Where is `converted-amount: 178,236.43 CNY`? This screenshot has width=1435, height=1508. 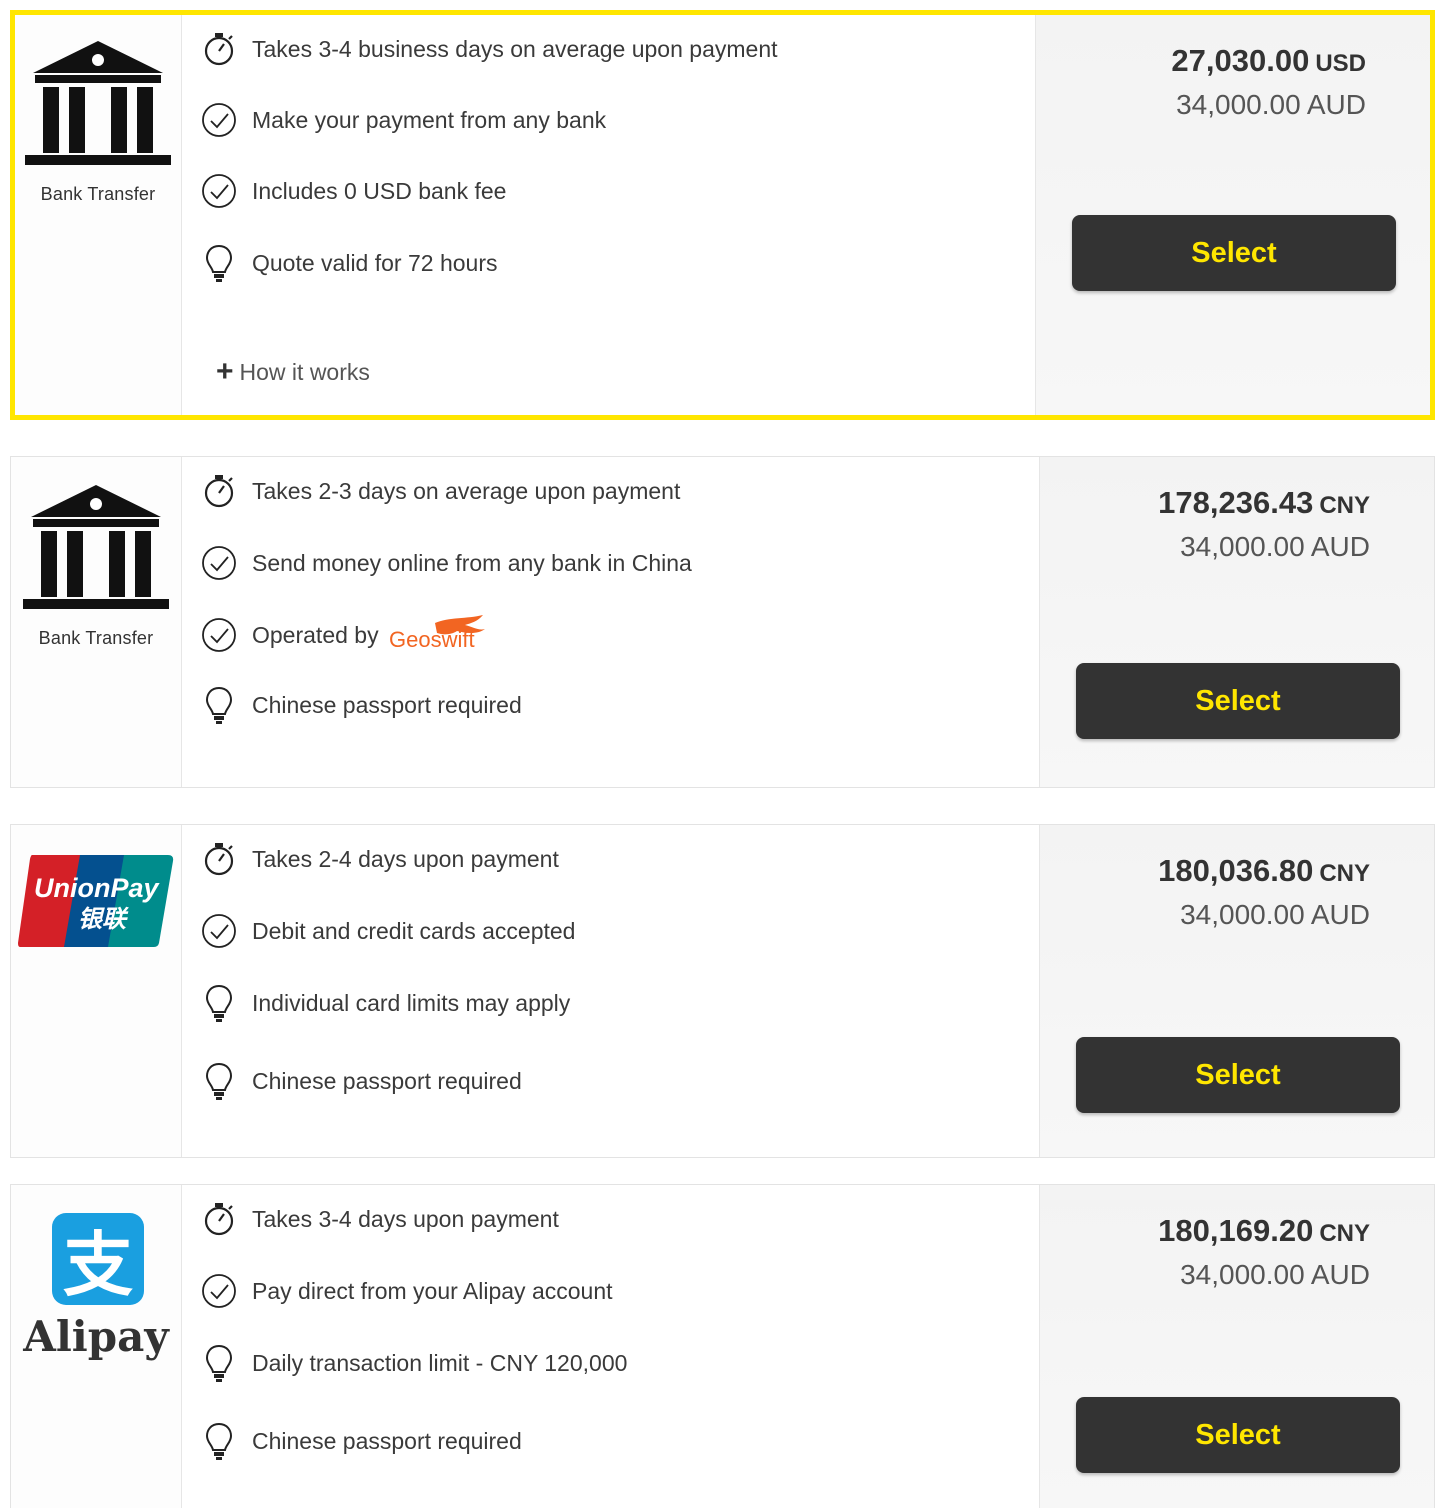 converted-amount: 178,236.43 CNY is located at coordinates (1264, 503).